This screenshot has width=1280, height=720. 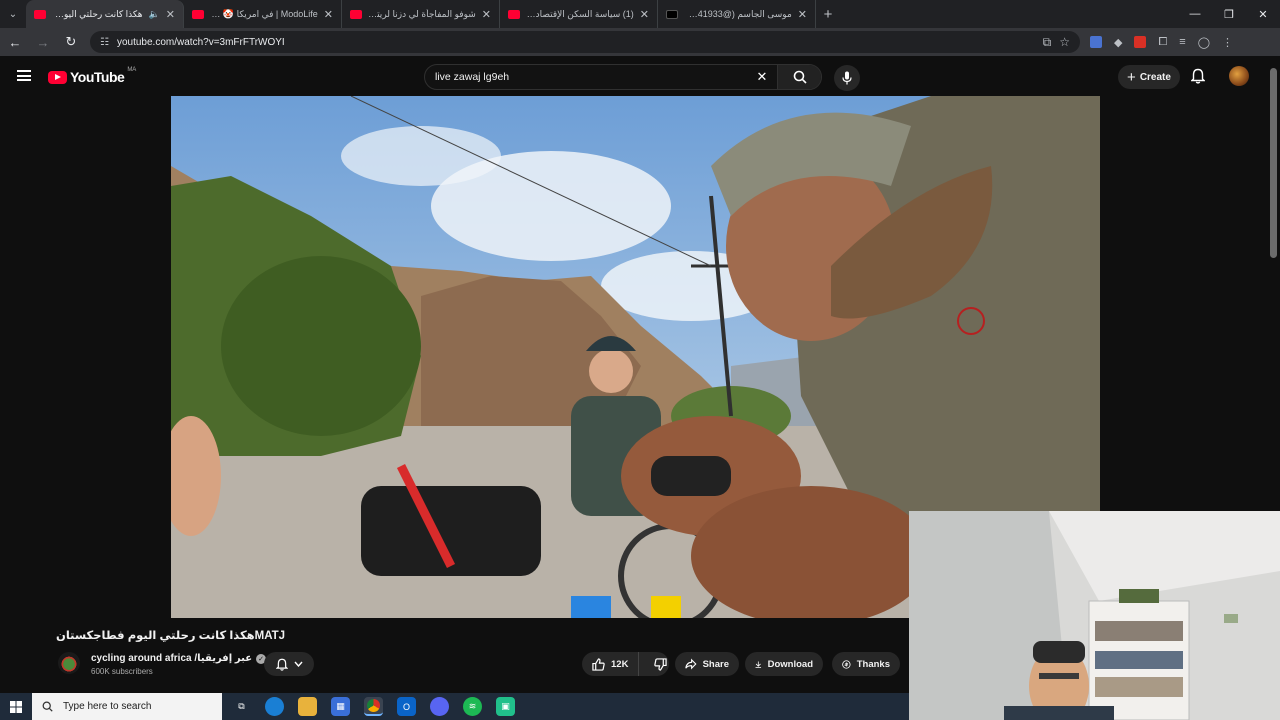 I want to click on window-controls: — ❐ ✕, so click(x=1229, y=14).